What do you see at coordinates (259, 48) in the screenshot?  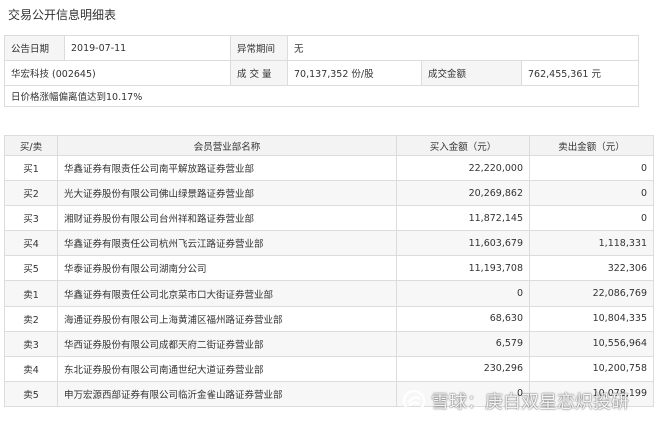 I see `period-label: 异常期间` at bounding box center [259, 48].